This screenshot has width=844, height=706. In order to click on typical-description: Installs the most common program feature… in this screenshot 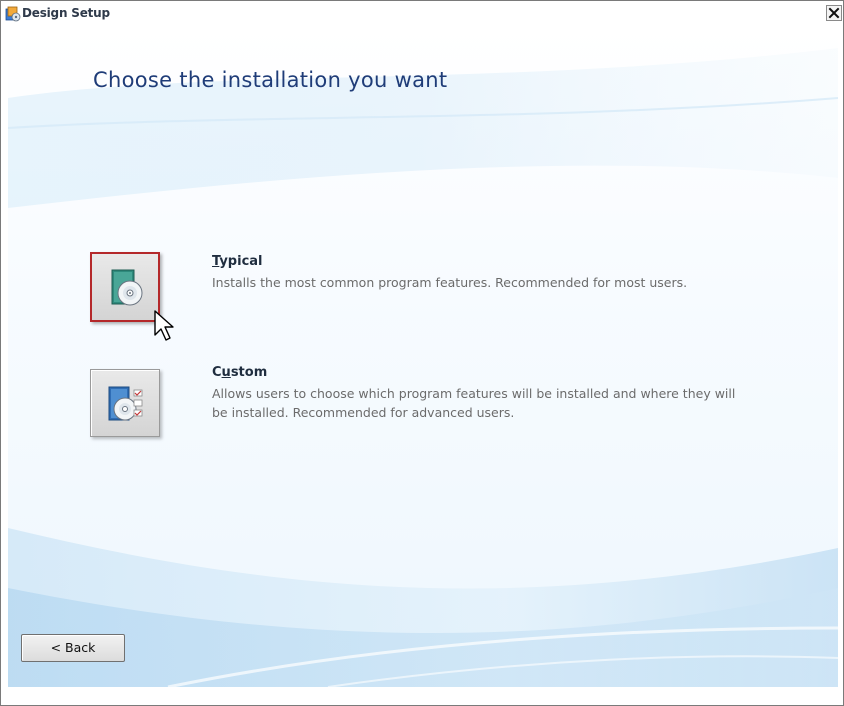, I will do `click(450, 282)`.